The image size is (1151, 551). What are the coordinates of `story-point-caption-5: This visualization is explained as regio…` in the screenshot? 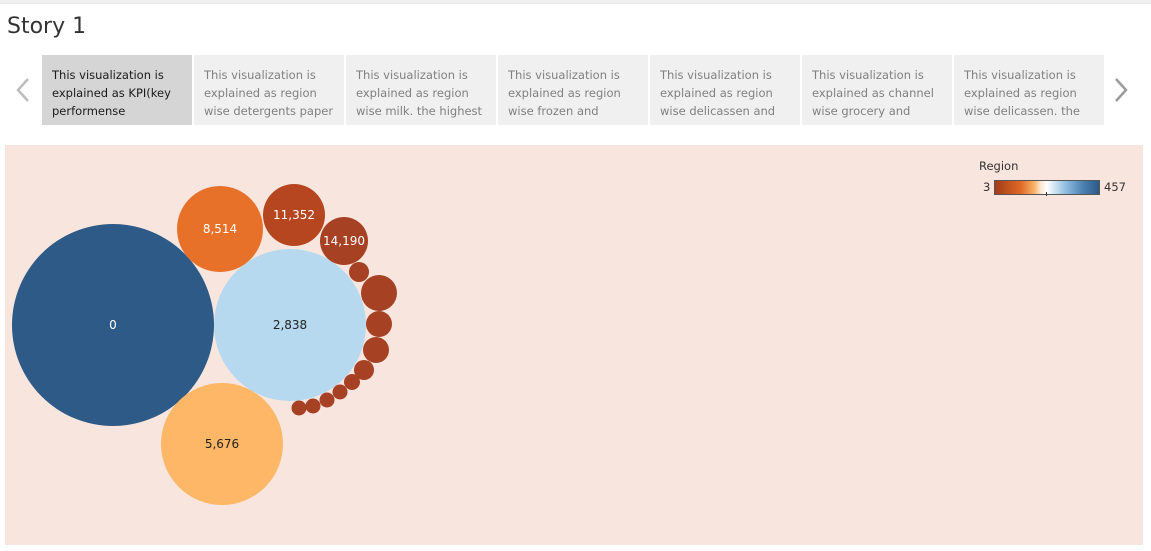 It's located at (725, 90).